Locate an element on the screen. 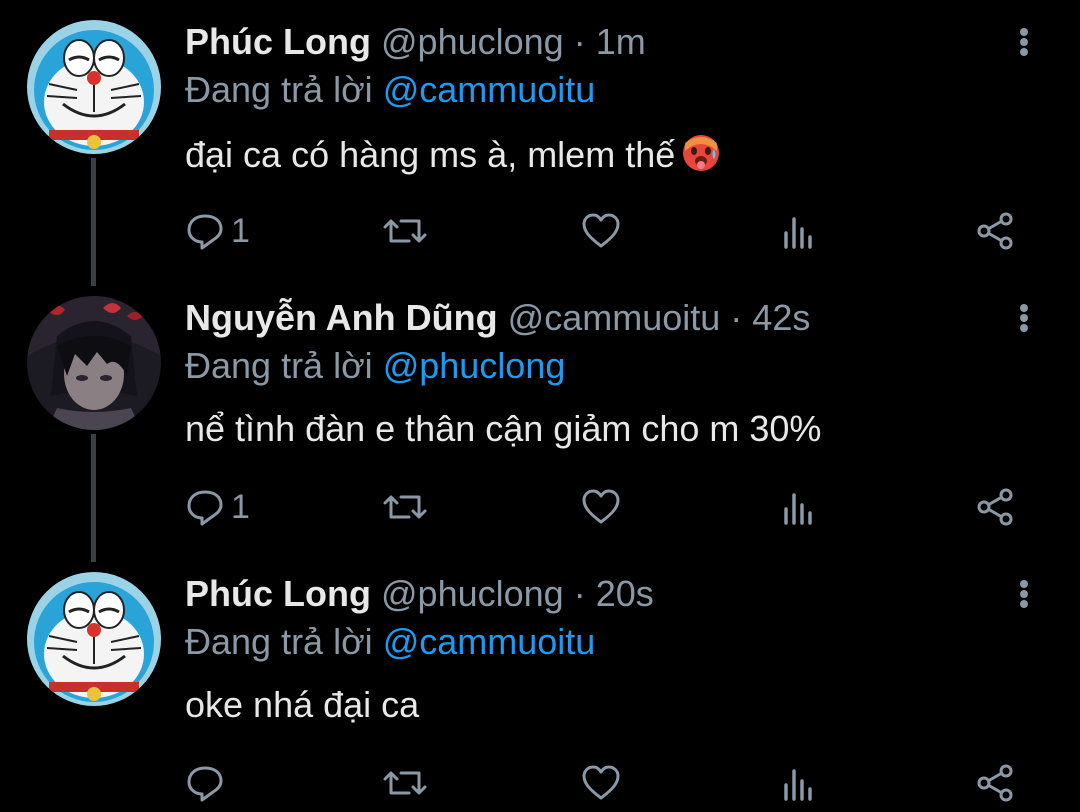  timestamp: 42s is located at coordinates (781, 317).